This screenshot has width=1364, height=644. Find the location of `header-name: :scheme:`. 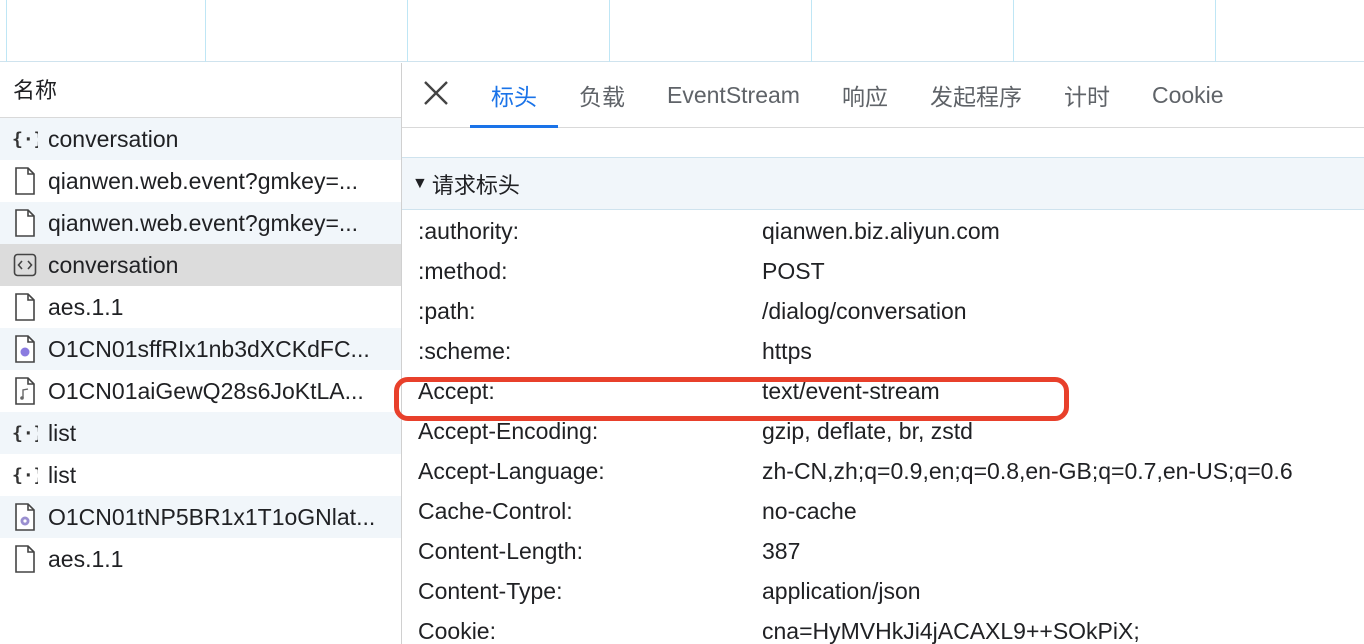

header-name: :scheme: is located at coordinates (464, 351).